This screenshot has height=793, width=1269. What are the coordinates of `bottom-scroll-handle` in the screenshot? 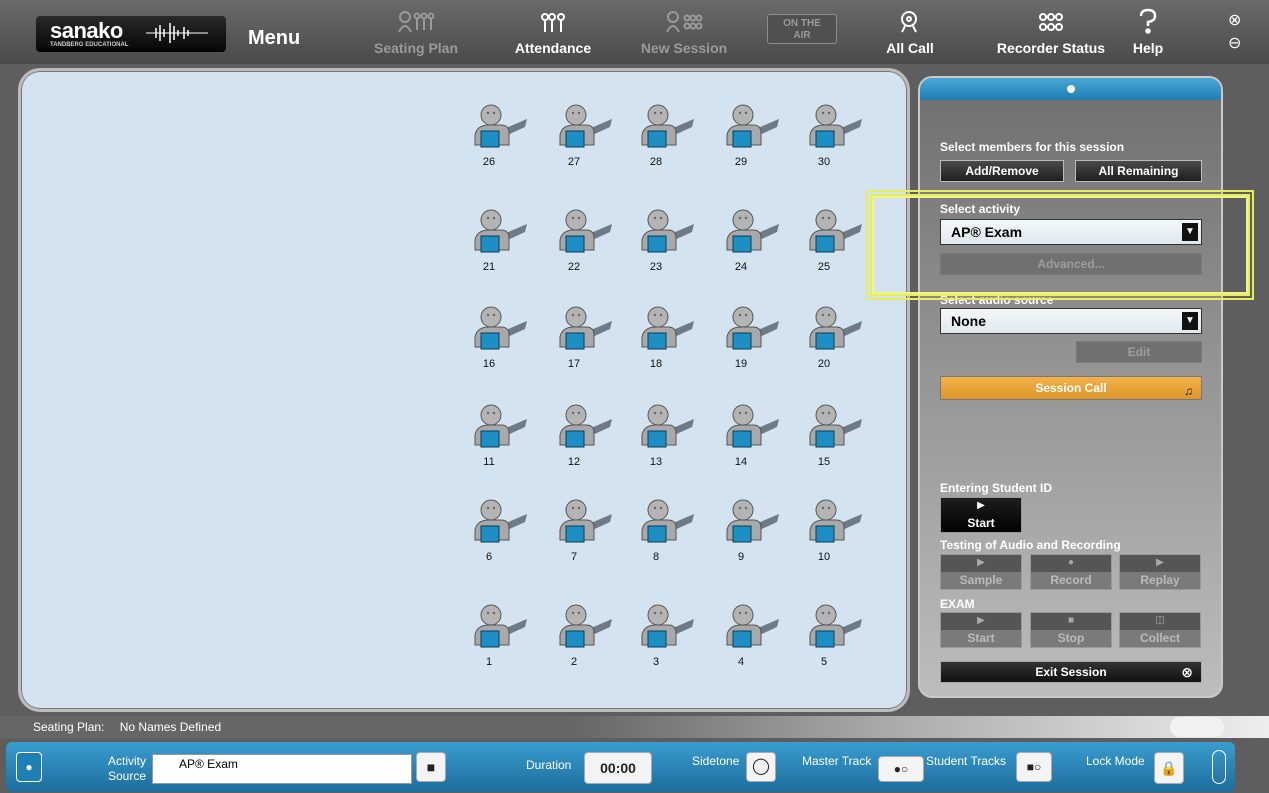 It's located at (1219, 767).